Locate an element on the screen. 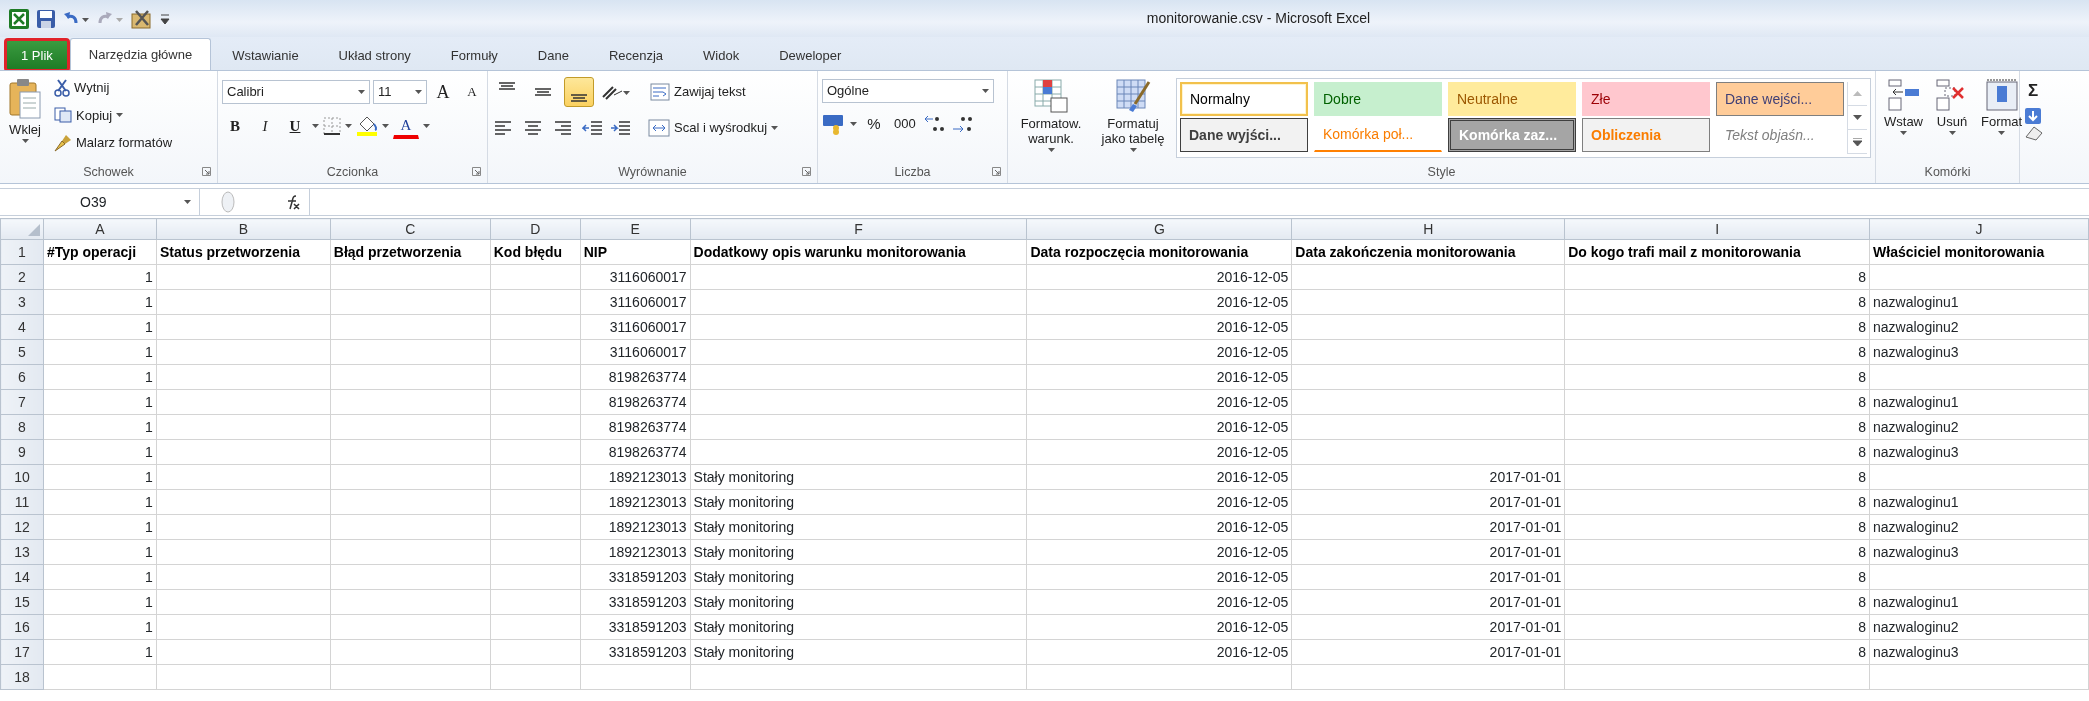  row-header: 1 is located at coordinates (22, 252).